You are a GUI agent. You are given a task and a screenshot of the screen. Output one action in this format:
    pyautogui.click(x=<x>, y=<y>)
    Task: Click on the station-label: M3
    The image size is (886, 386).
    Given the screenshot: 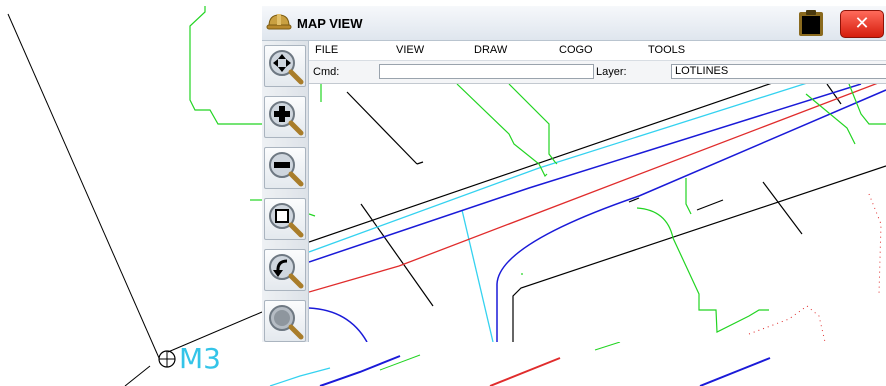 What is the action you would take?
    pyautogui.click(x=200, y=358)
    